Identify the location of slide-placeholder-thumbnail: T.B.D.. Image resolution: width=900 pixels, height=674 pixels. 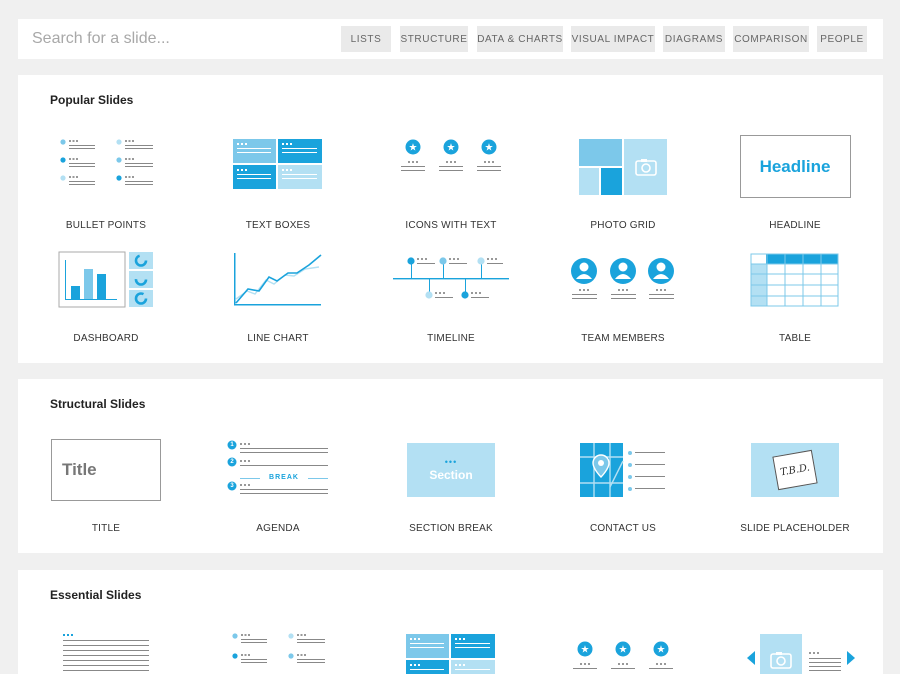
(795, 478).